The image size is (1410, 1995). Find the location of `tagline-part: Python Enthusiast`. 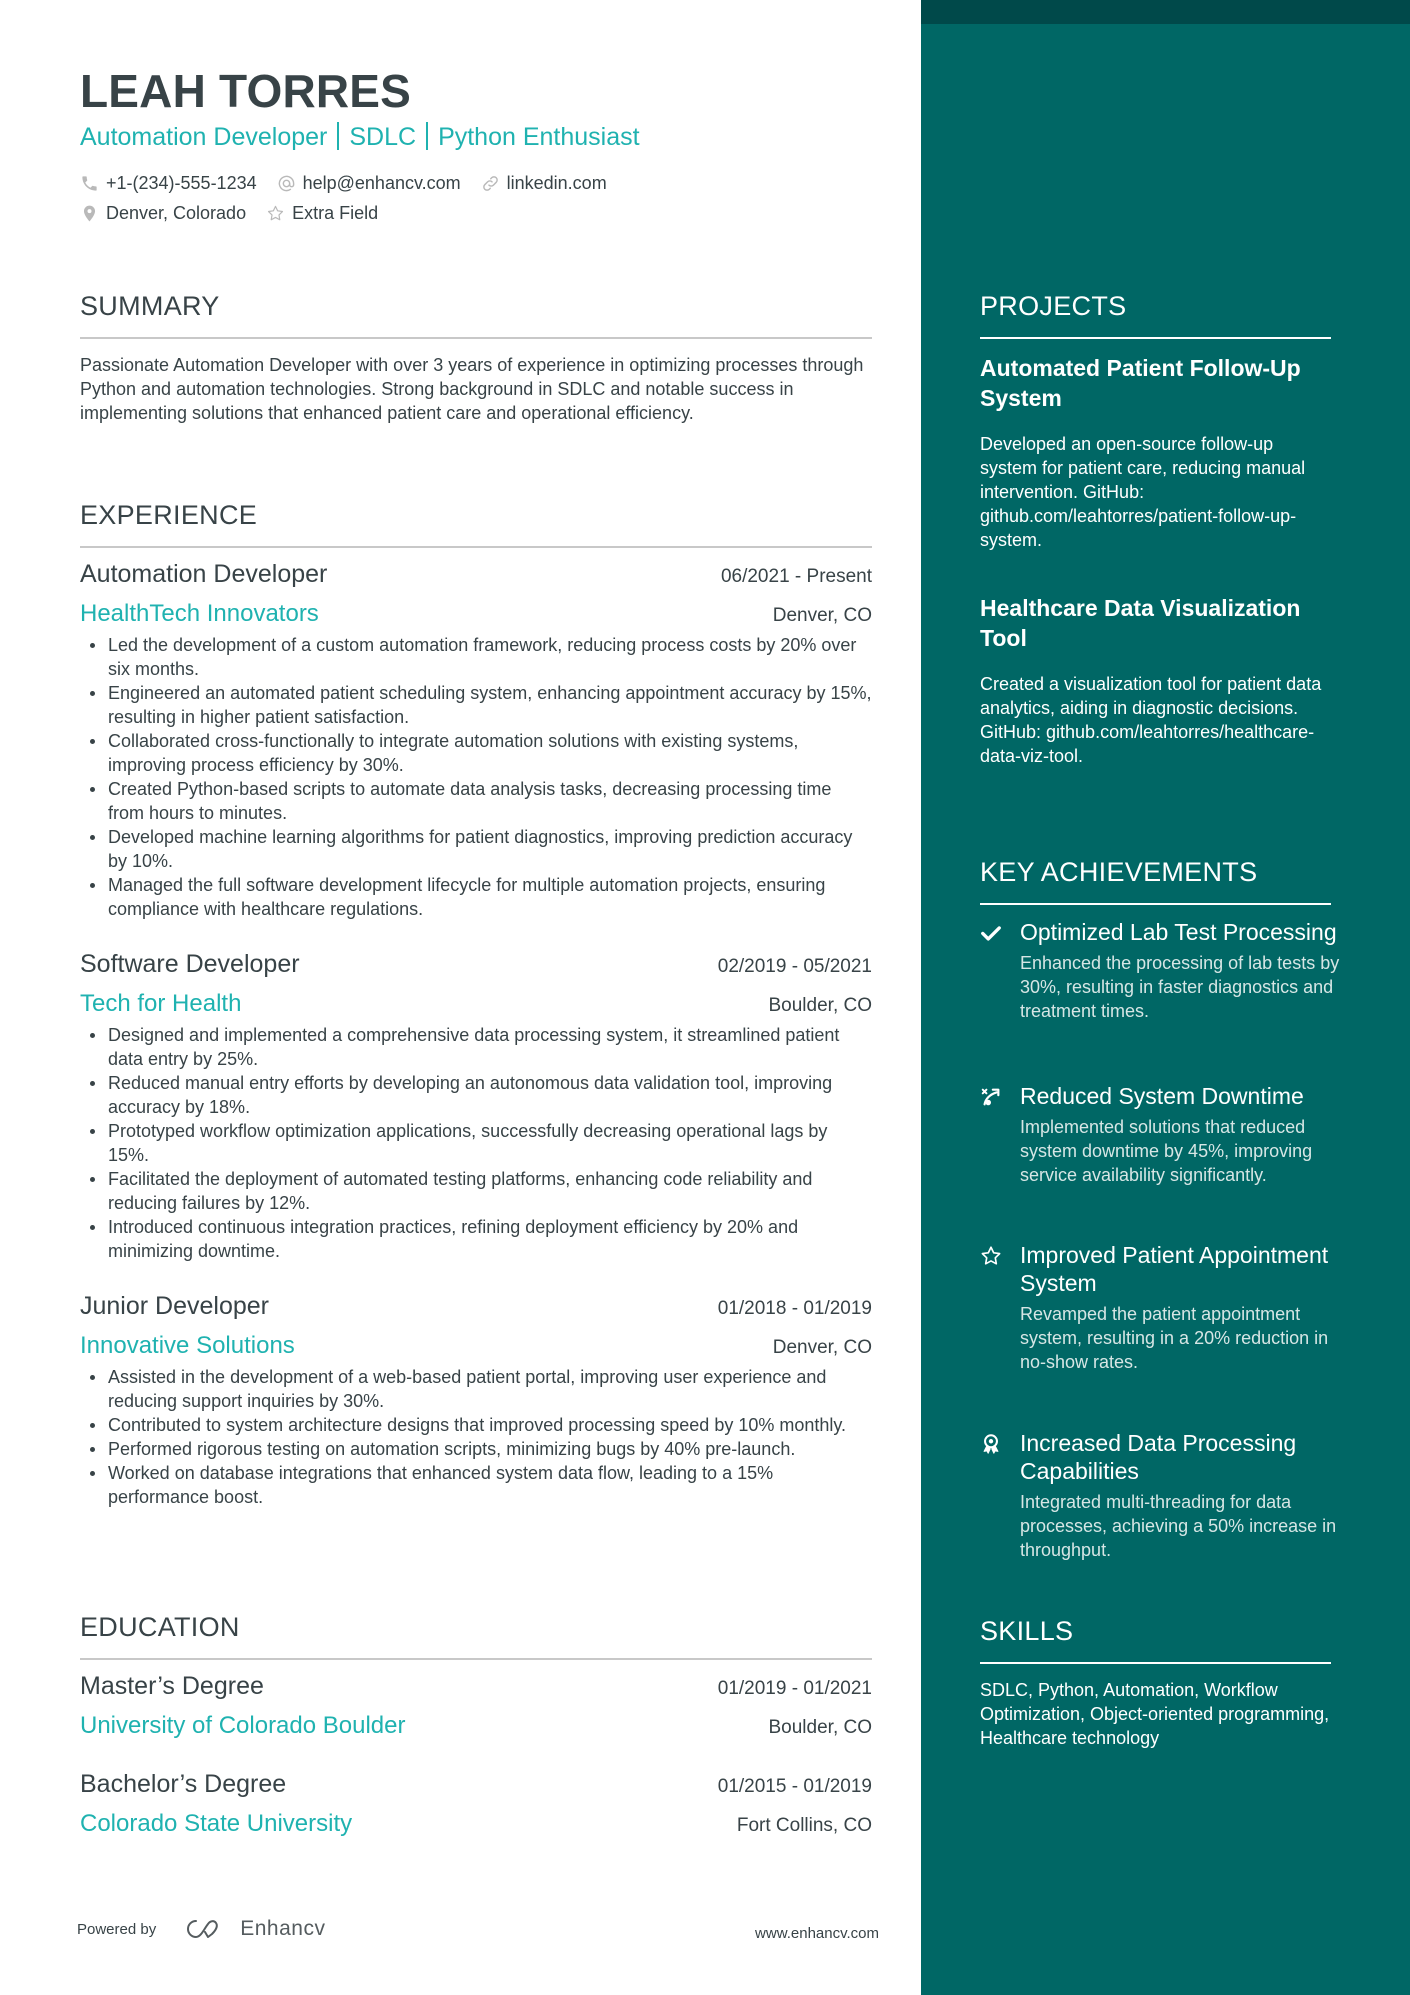

tagline-part: Python Enthusiast is located at coordinates (539, 137).